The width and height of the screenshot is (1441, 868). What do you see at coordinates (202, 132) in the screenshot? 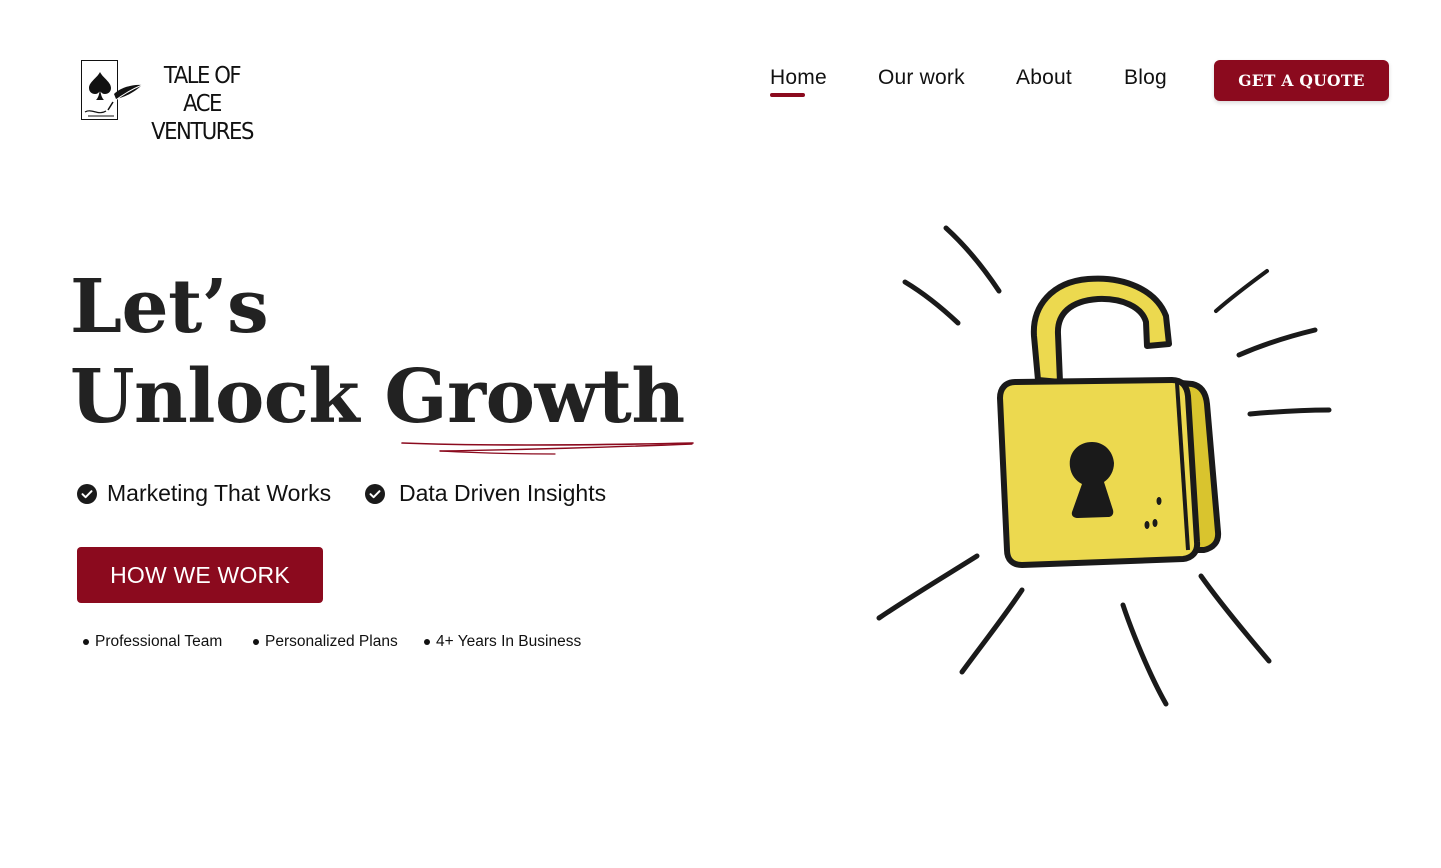
I see `brand-name-line2: VENTURES` at bounding box center [202, 132].